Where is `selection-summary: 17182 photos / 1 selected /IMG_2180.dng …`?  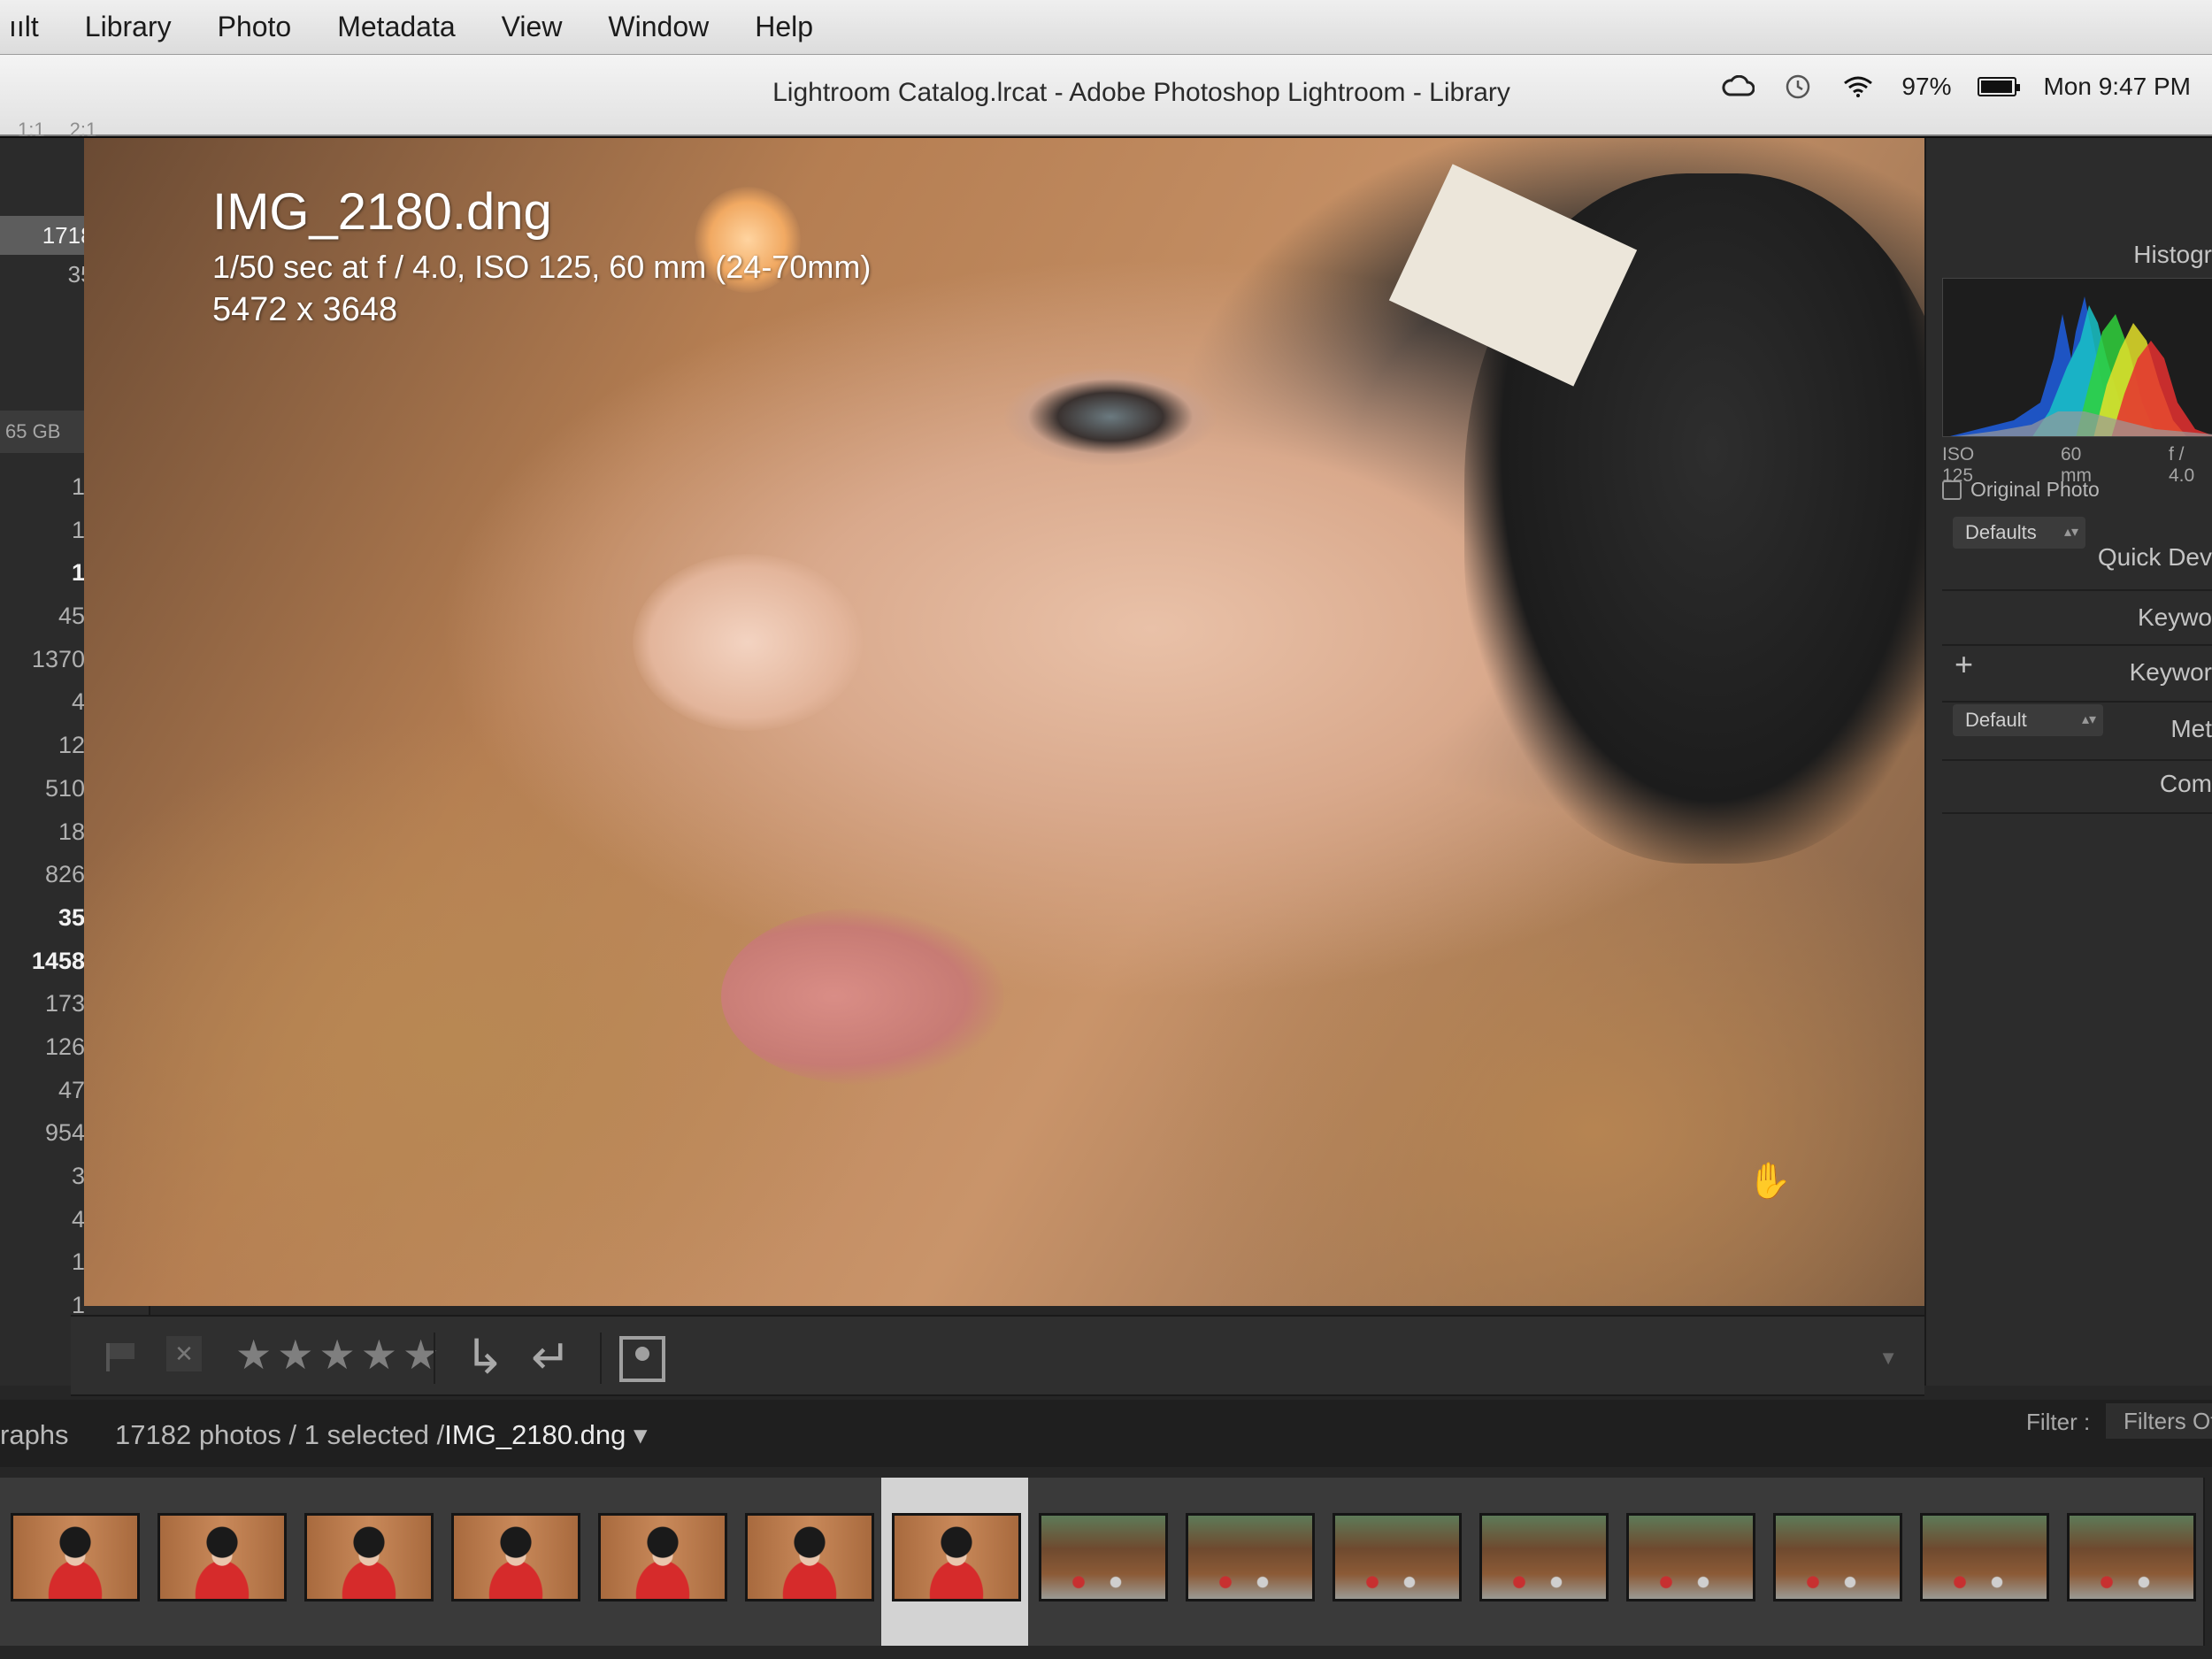 selection-summary: 17182 photos / 1 selected /IMG_2180.dng … is located at coordinates (382, 1435).